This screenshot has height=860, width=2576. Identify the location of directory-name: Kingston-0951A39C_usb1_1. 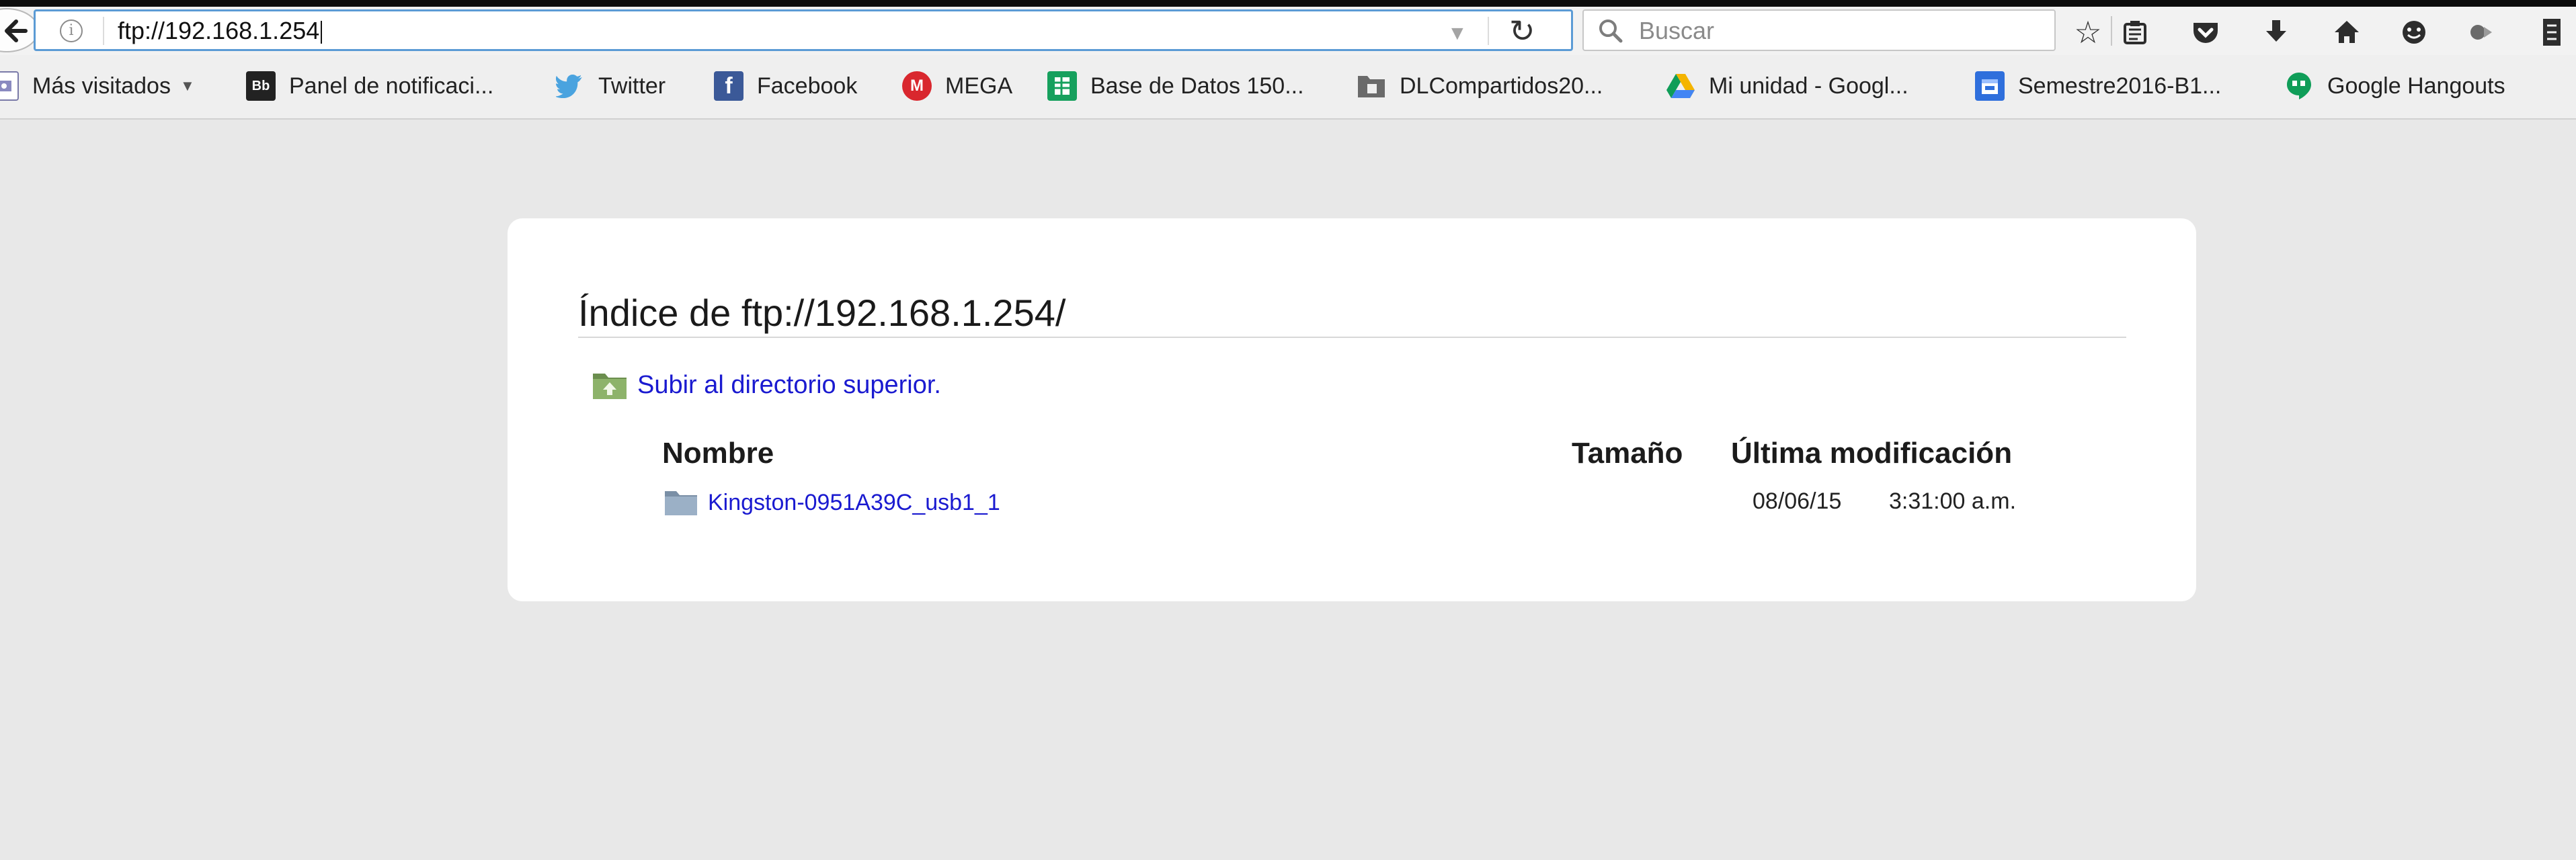
(854, 502).